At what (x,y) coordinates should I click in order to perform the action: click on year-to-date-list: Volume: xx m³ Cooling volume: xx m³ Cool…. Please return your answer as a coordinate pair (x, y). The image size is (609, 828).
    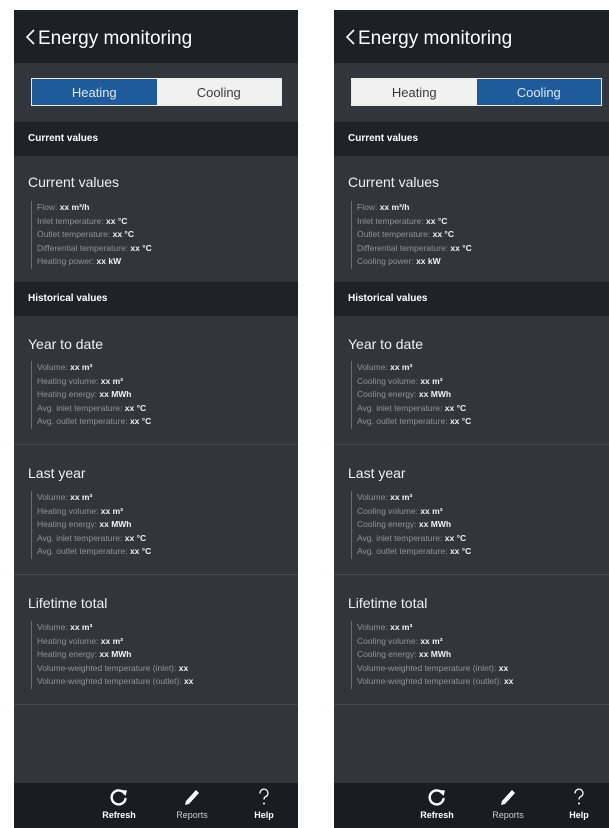
    Looking at the image, I should click on (411, 395).